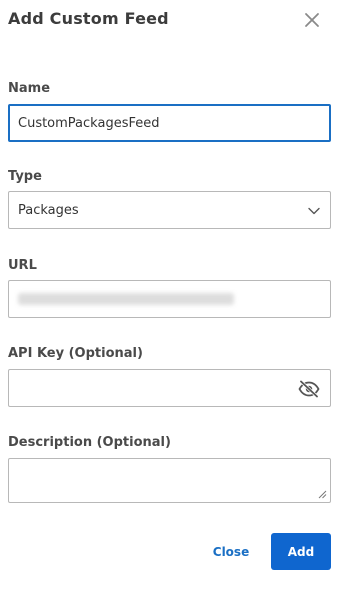 The height and width of the screenshot is (608, 343). What do you see at coordinates (89, 442) in the screenshot?
I see `description-label: Description (Optional)` at bounding box center [89, 442].